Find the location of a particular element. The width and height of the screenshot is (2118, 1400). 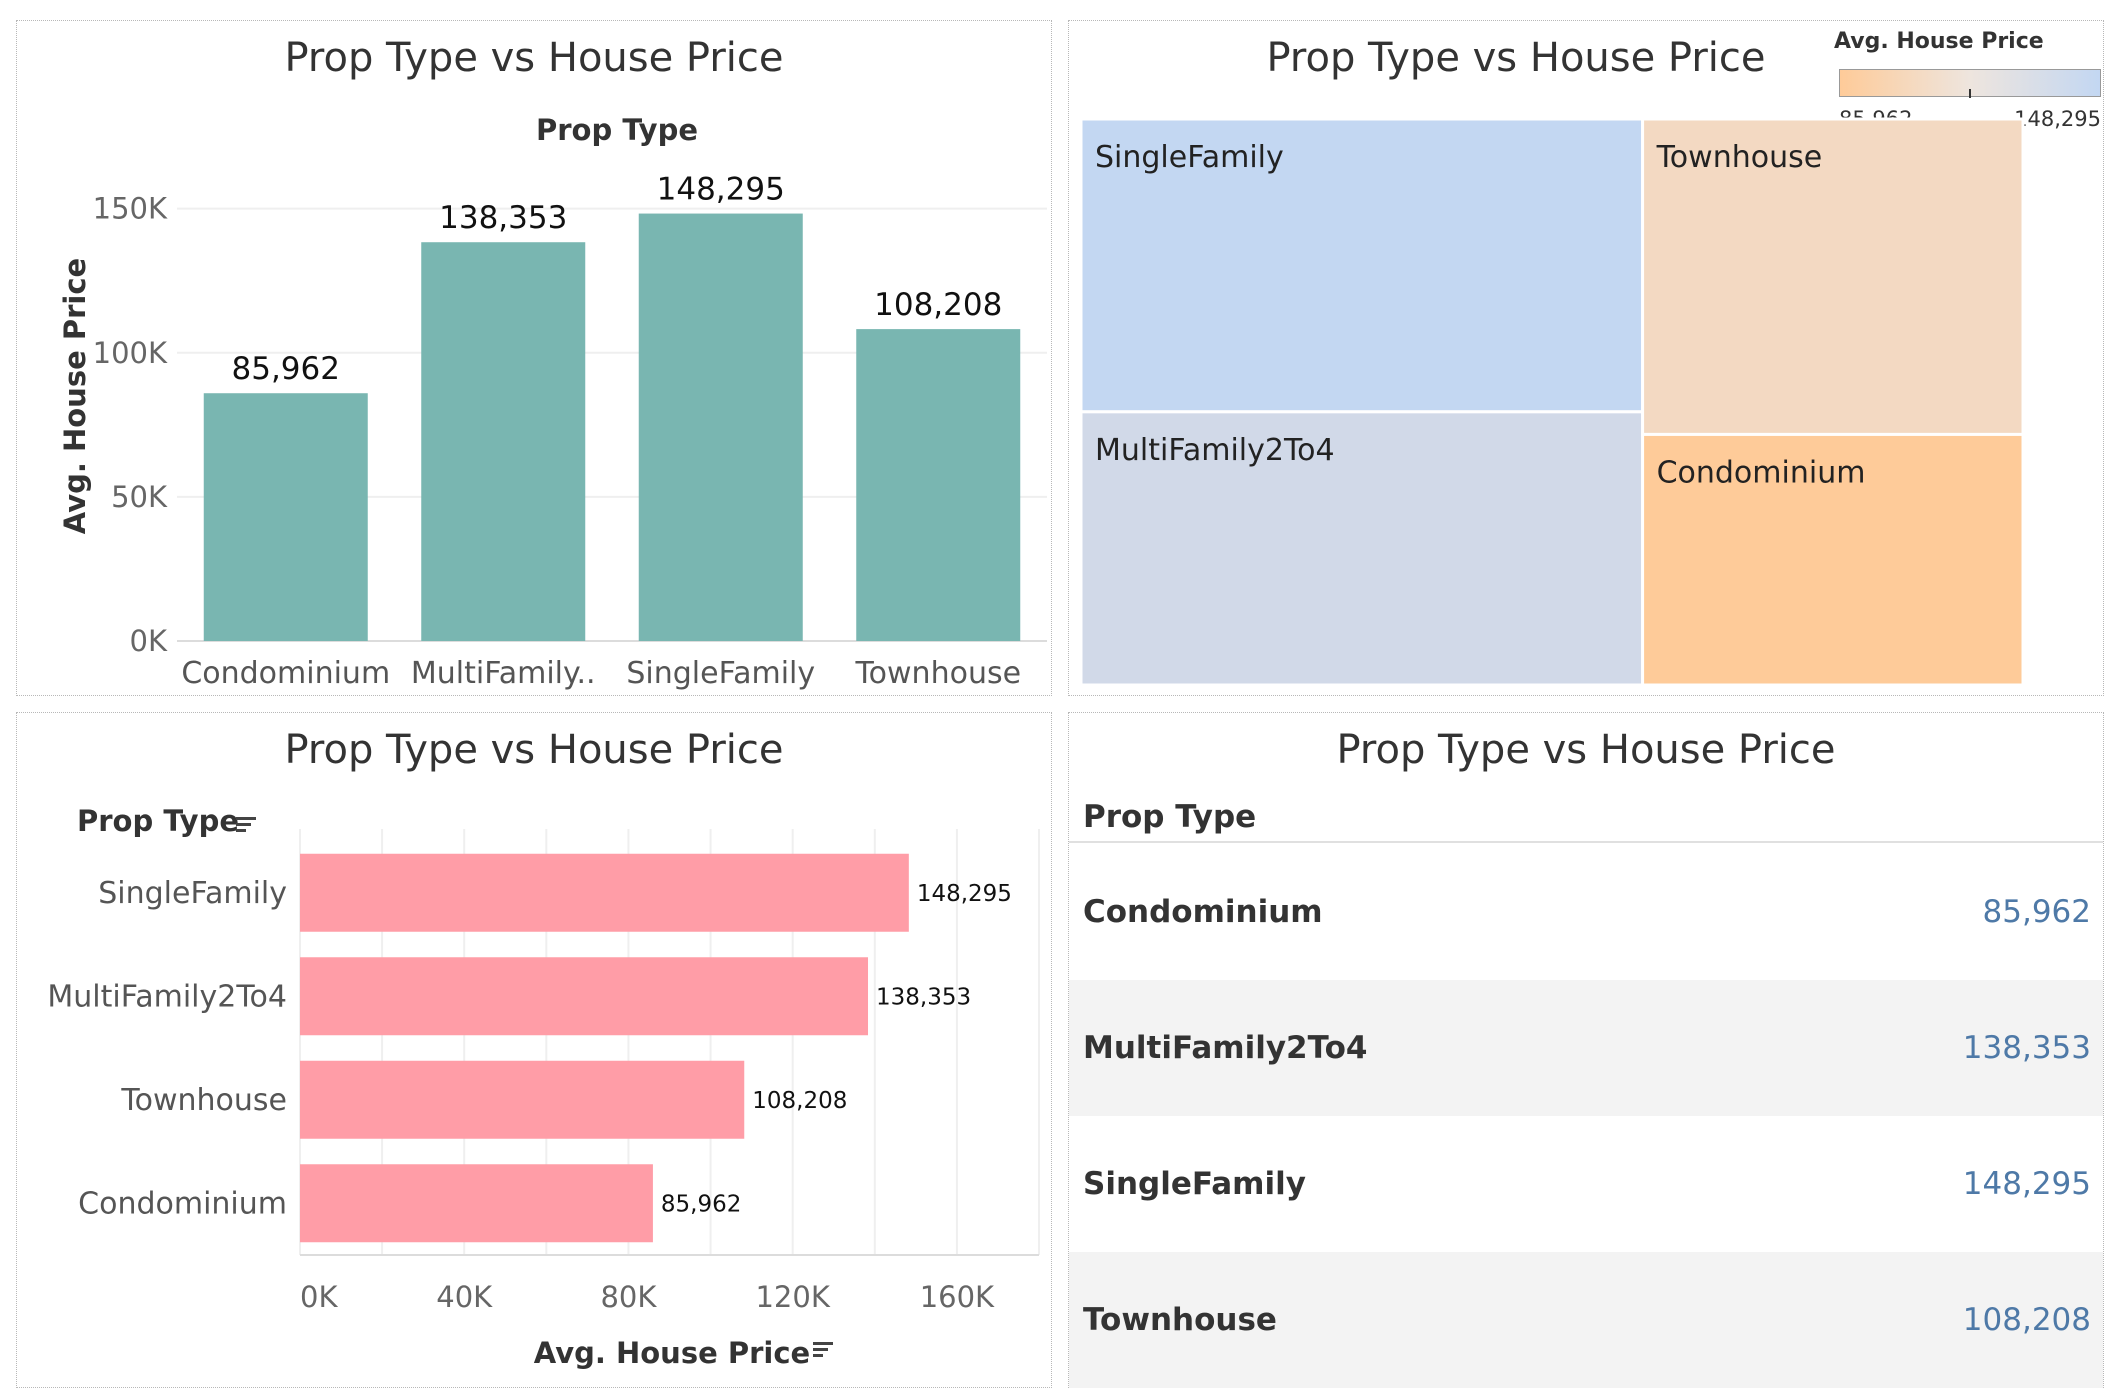

y-tick-label: 150K is located at coordinates (130, 209).